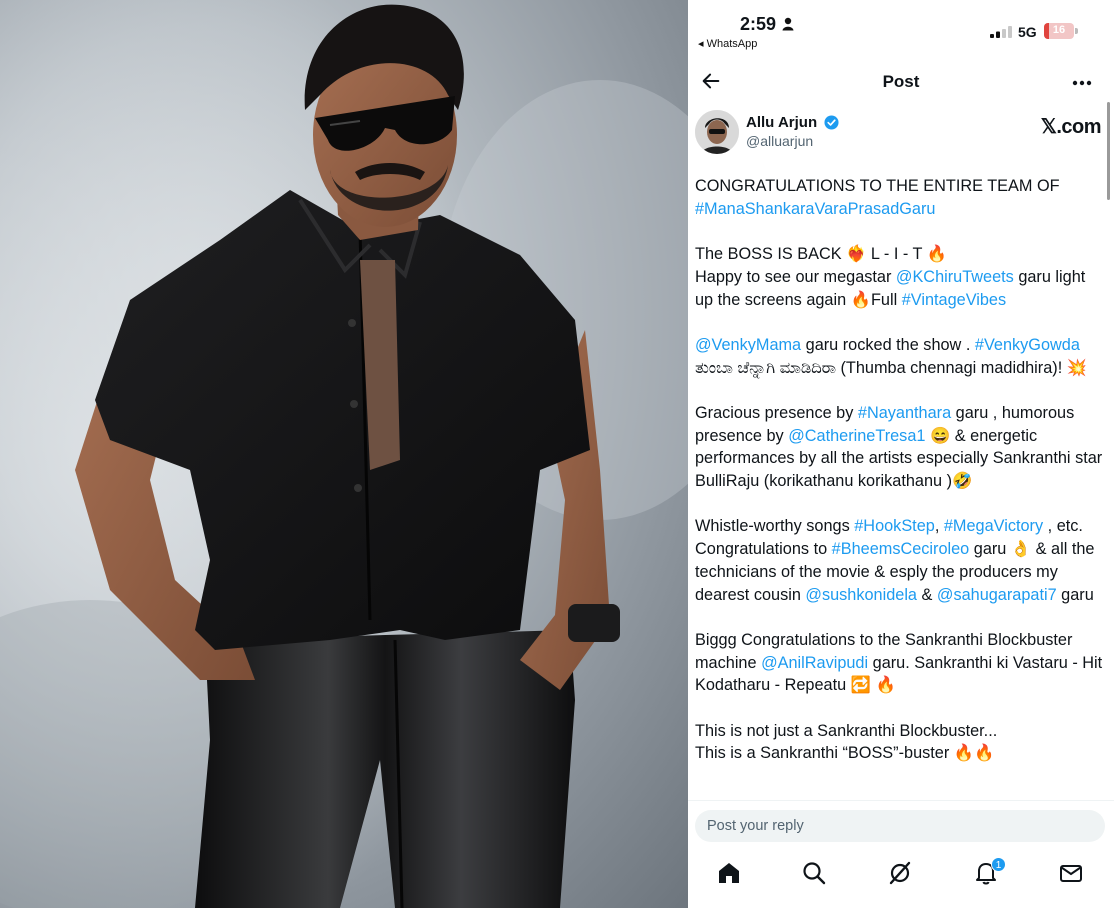  I want to click on page-title: Post, so click(901, 81).